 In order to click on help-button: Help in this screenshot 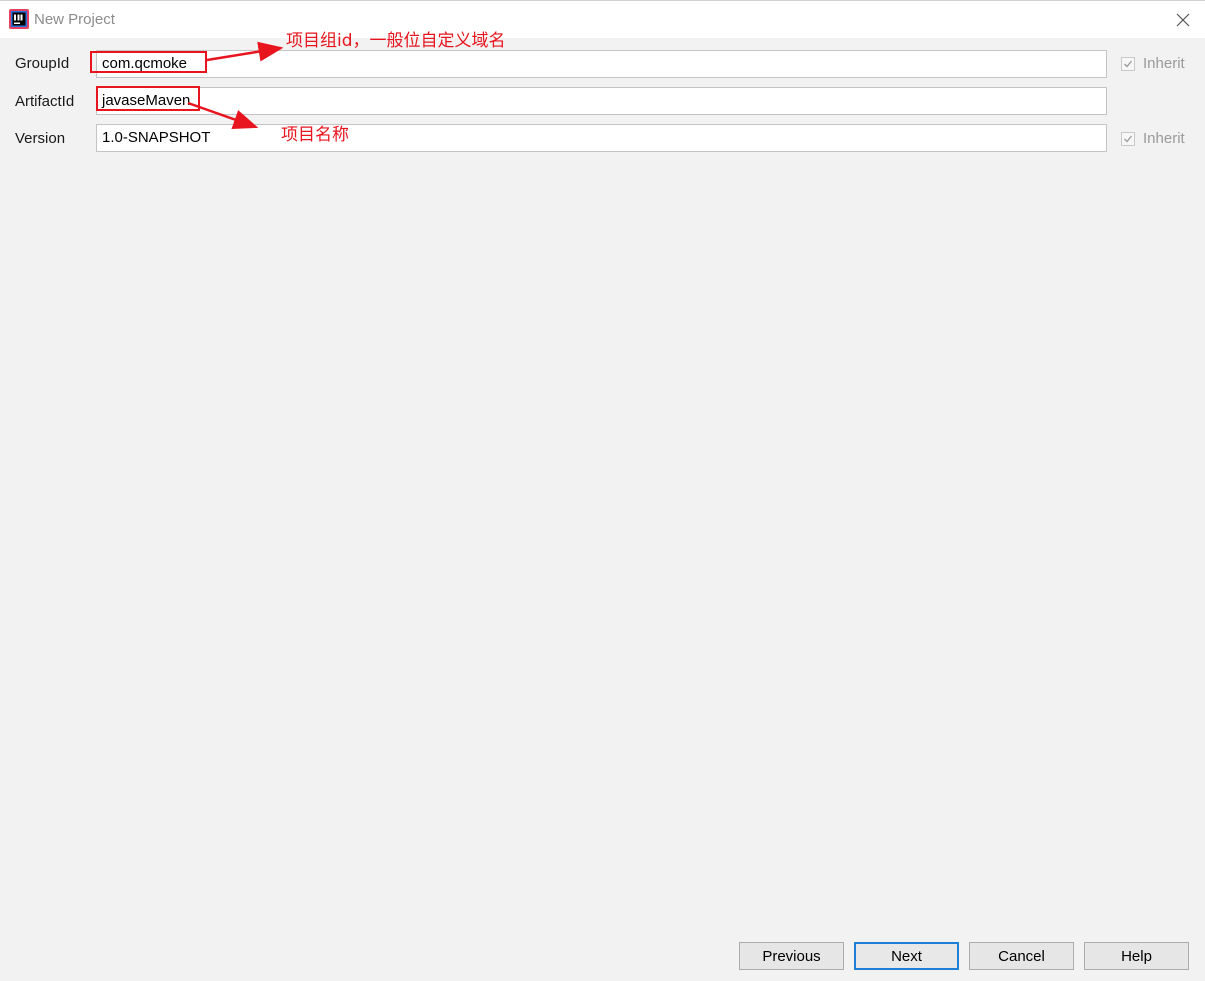, I will do `click(1136, 956)`.